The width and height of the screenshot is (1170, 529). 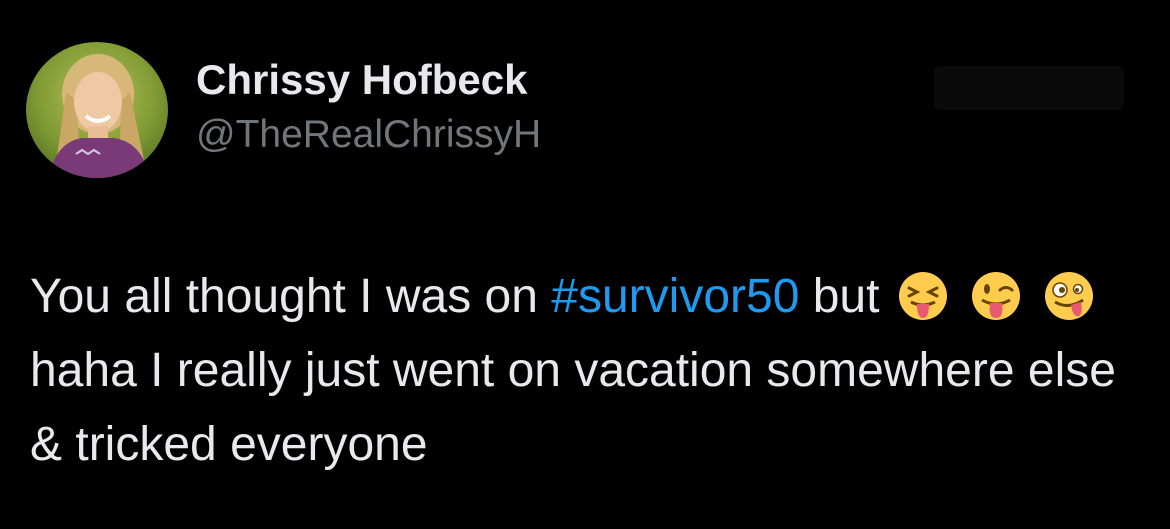 I want to click on watermark, so click(x=1029, y=88).